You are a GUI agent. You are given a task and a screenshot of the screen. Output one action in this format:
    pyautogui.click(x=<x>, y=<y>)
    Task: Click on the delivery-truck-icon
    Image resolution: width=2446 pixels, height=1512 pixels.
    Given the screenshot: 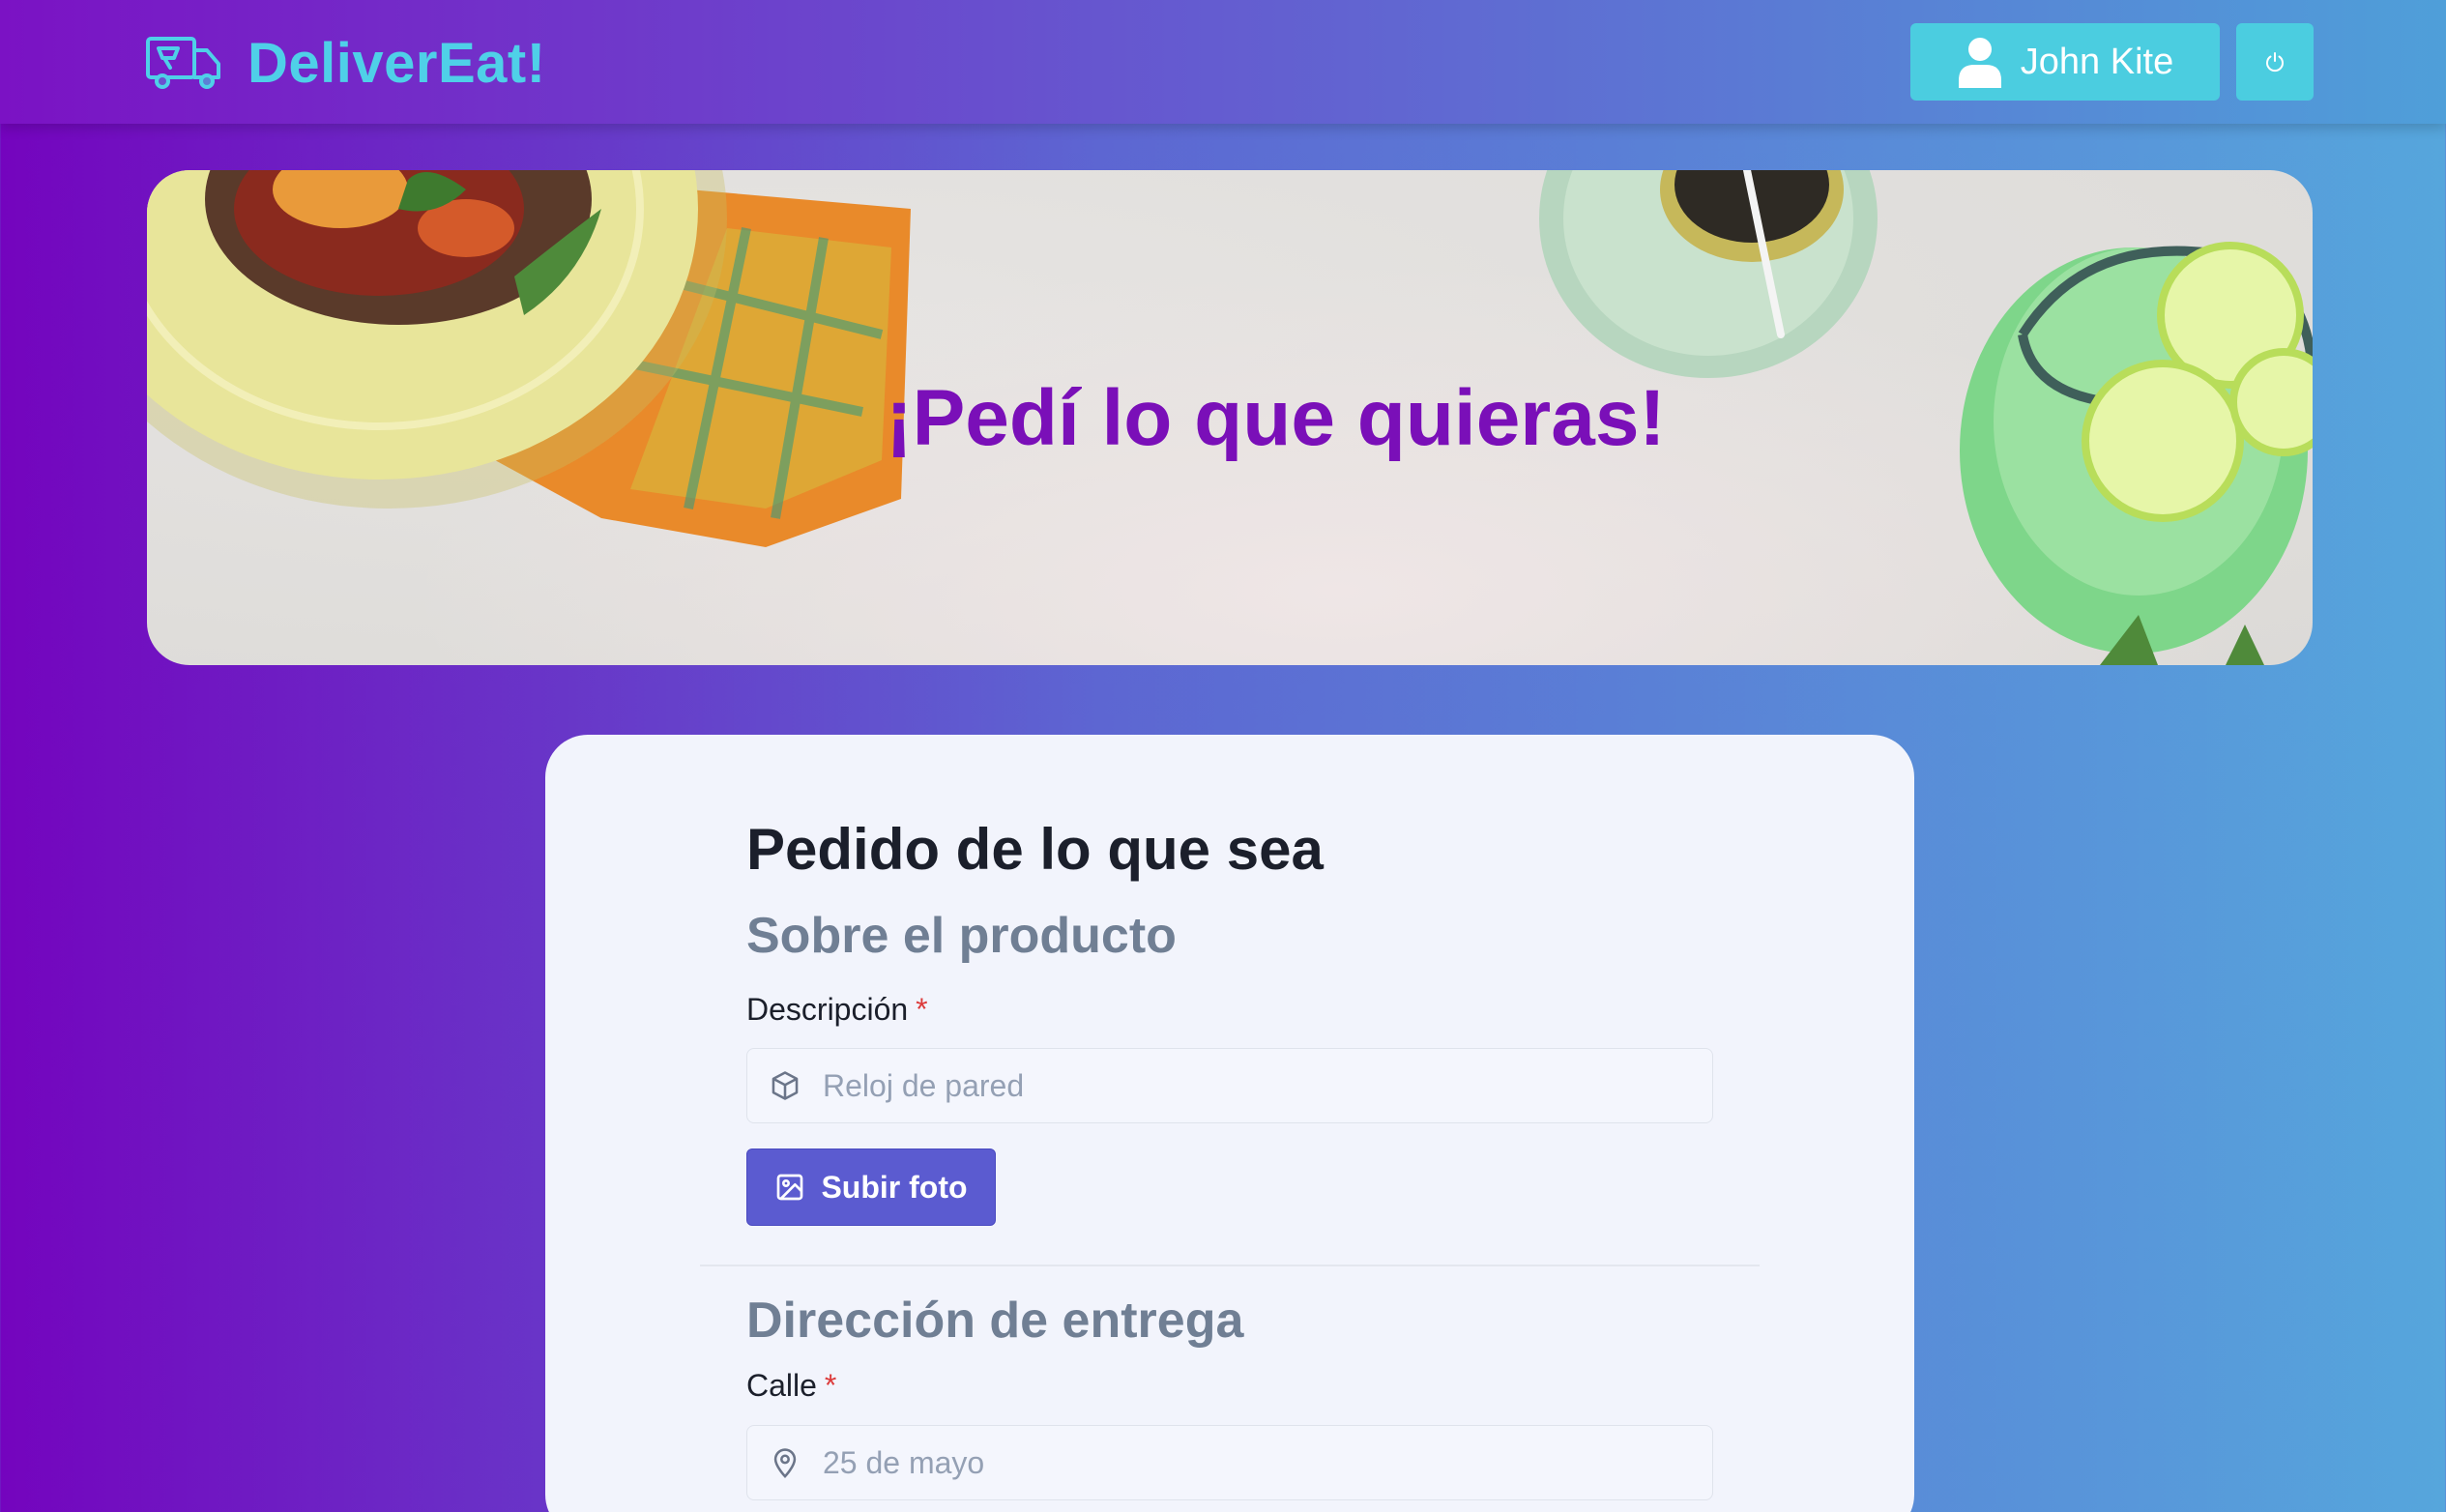 What is the action you would take?
    pyautogui.click(x=183, y=63)
    